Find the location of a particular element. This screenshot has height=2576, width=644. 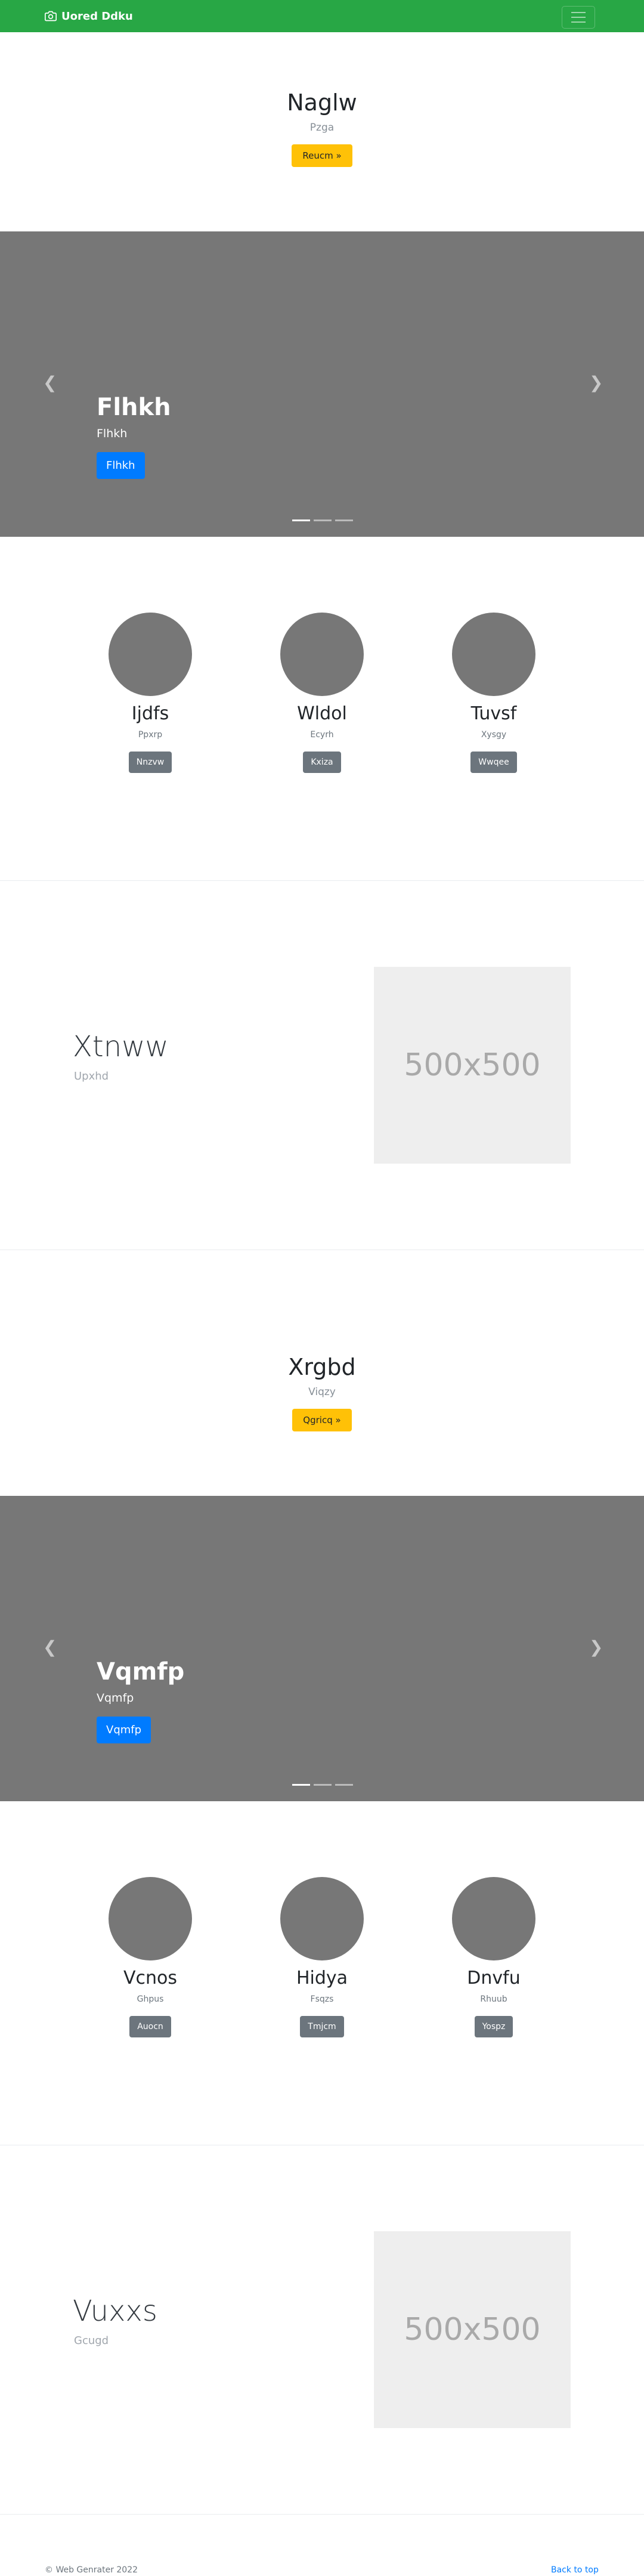

jumbotron-title: Xrgbd is located at coordinates (322, 1367).